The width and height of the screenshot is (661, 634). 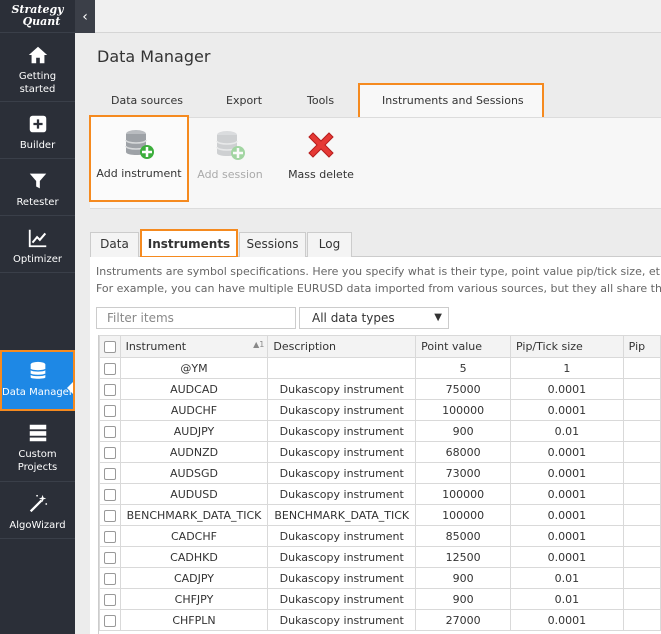 I want to click on table-row: AUDCHF Dukascopy instrument 100000 0.0001, so click(x=380, y=410).